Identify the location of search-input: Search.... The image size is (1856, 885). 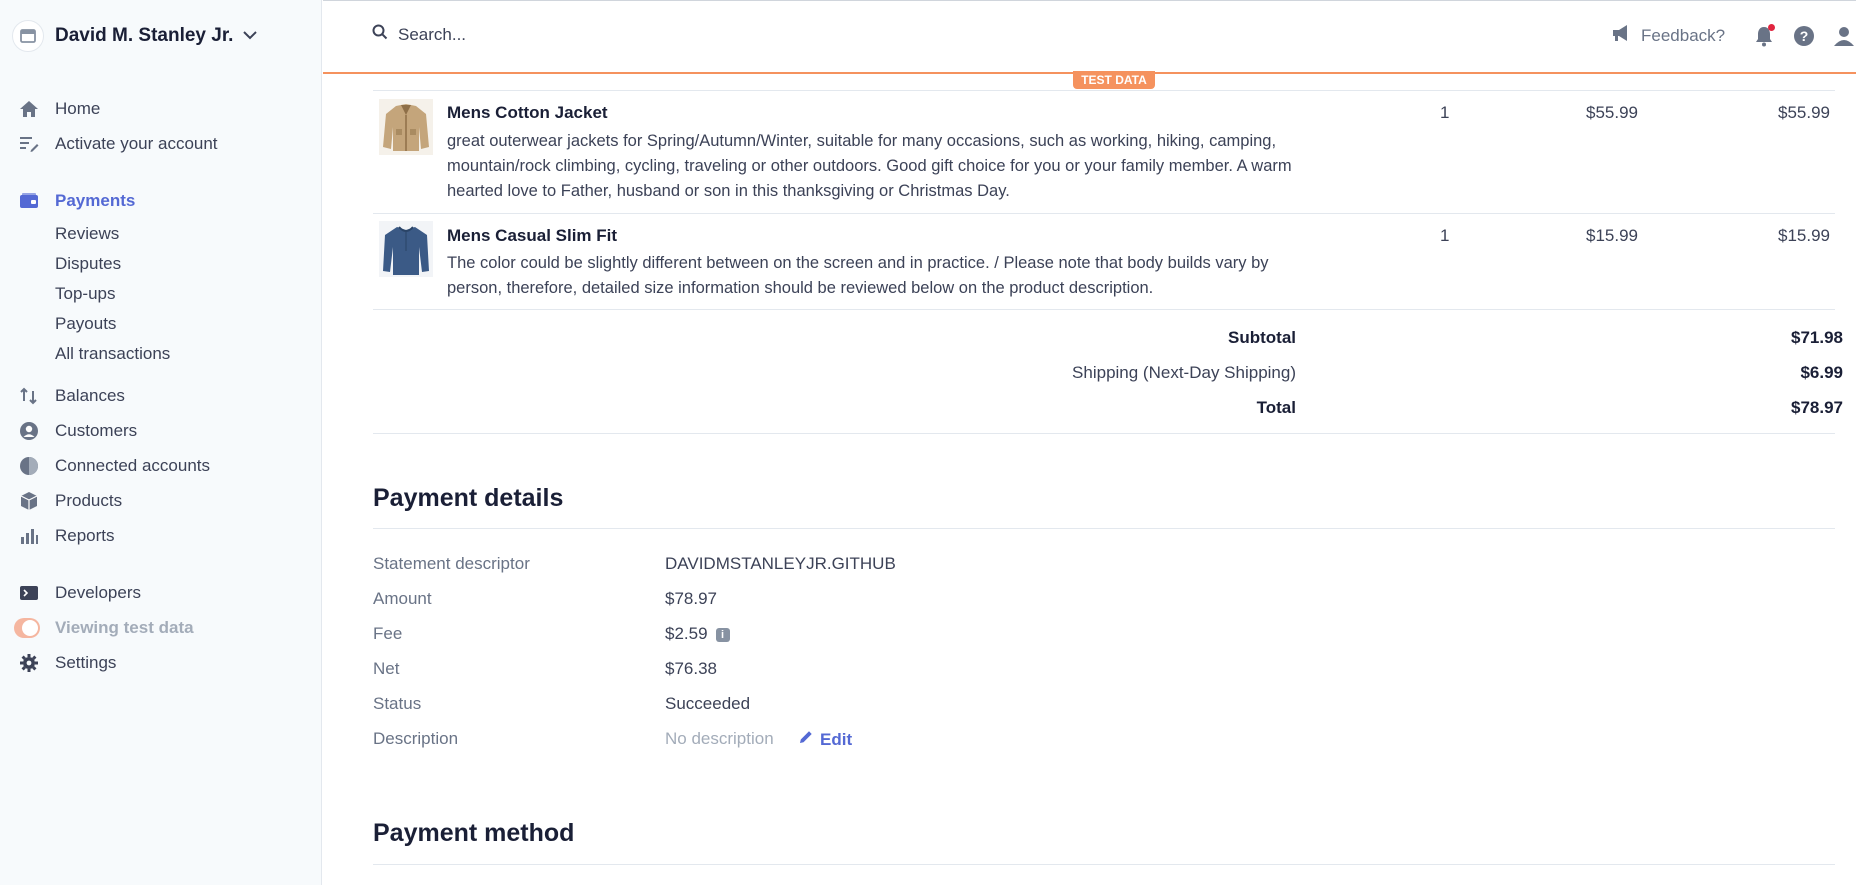
(419, 34).